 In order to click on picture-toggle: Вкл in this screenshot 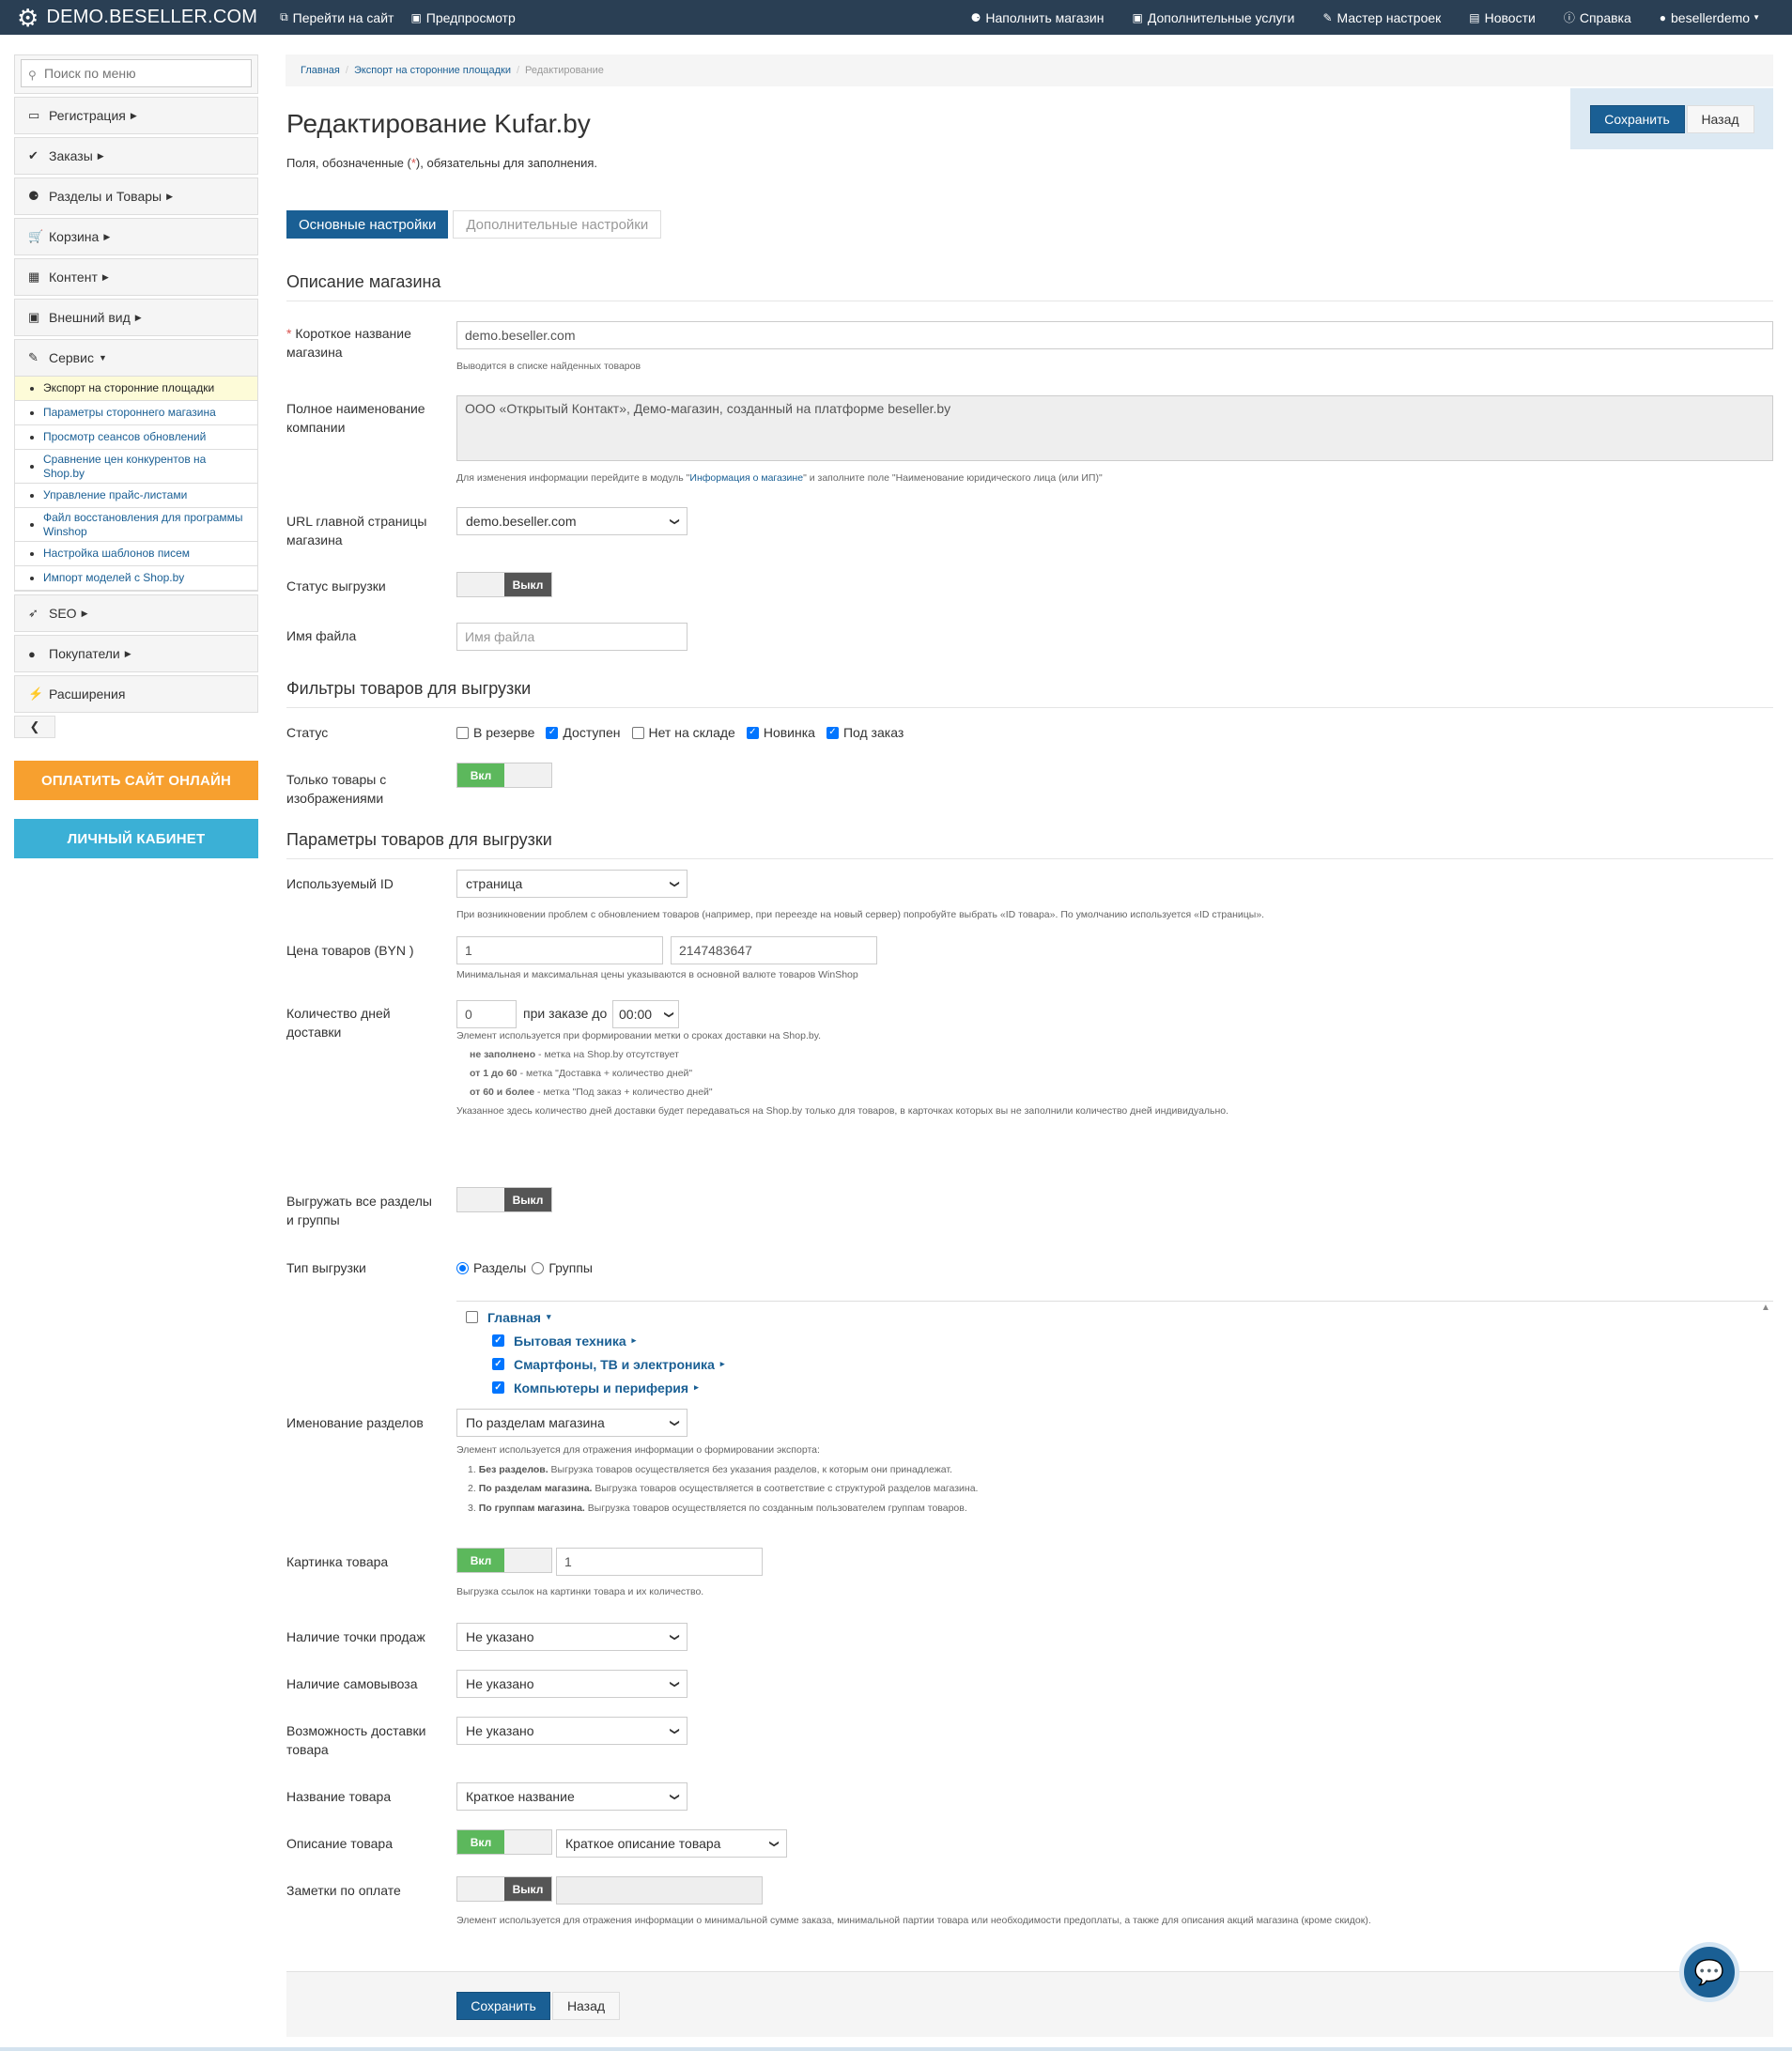, I will do `click(504, 1561)`.